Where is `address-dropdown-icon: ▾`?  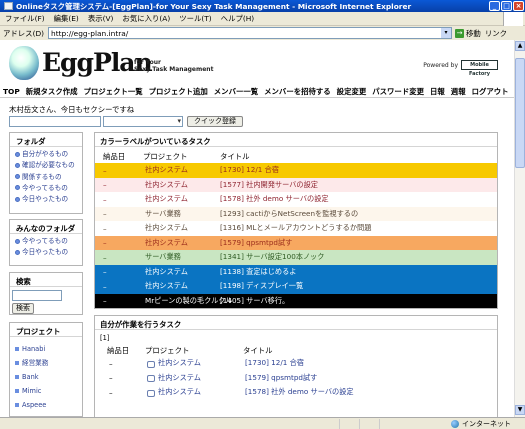
address-dropdown-icon: ▾ is located at coordinates (446, 33).